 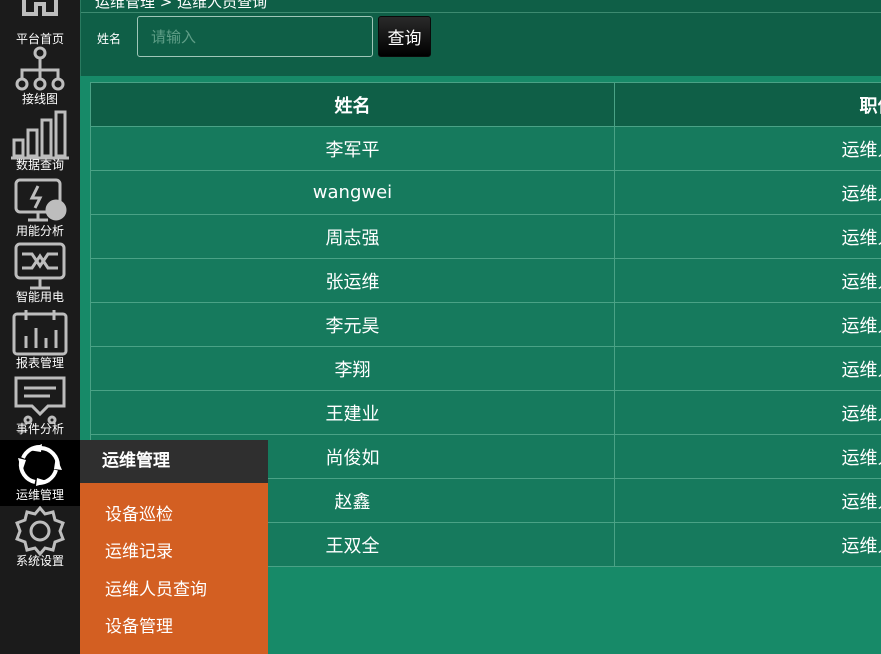 I want to click on table-row: 王建业 运维人员, so click(x=485, y=412).